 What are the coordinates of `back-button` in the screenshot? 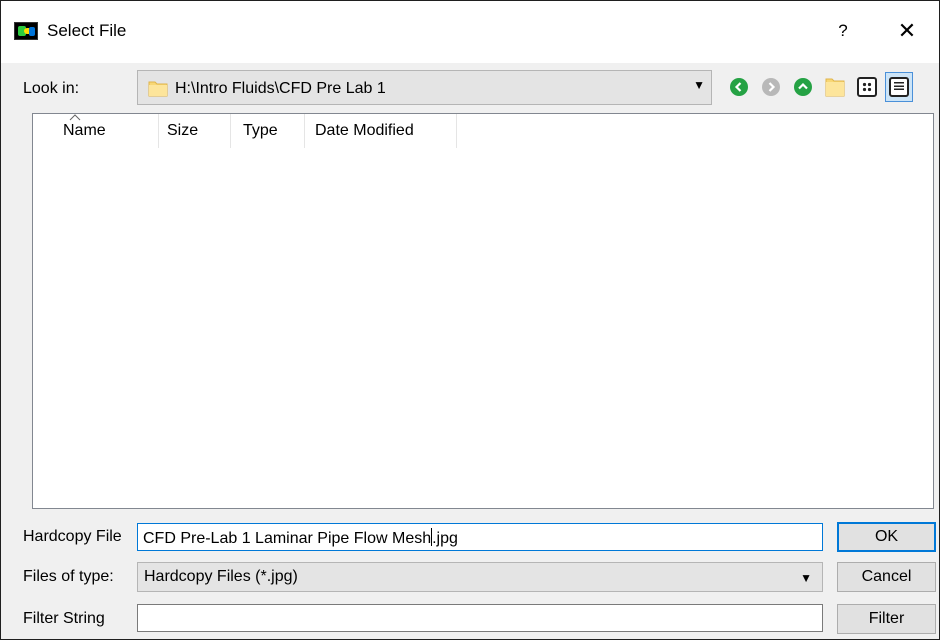 It's located at (739, 87).